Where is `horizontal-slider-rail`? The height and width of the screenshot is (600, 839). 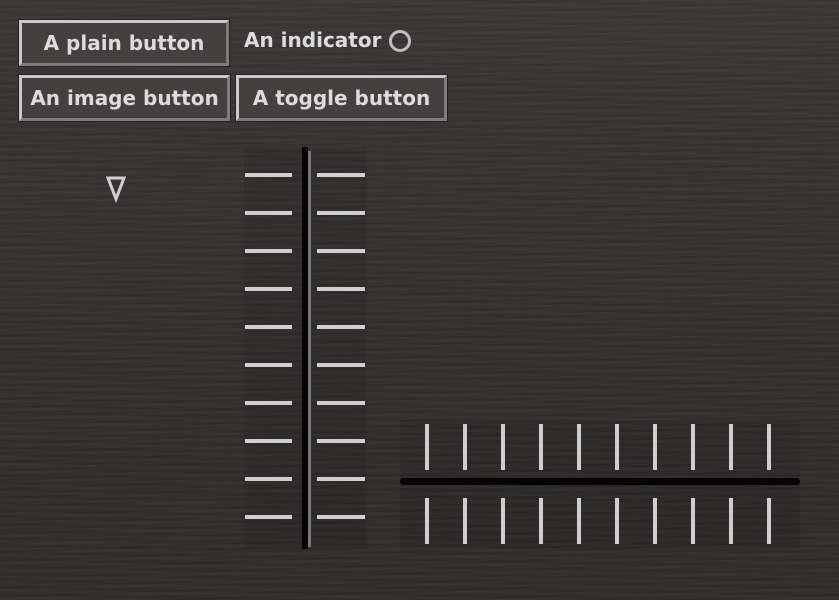
horizontal-slider-rail is located at coordinates (600, 481).